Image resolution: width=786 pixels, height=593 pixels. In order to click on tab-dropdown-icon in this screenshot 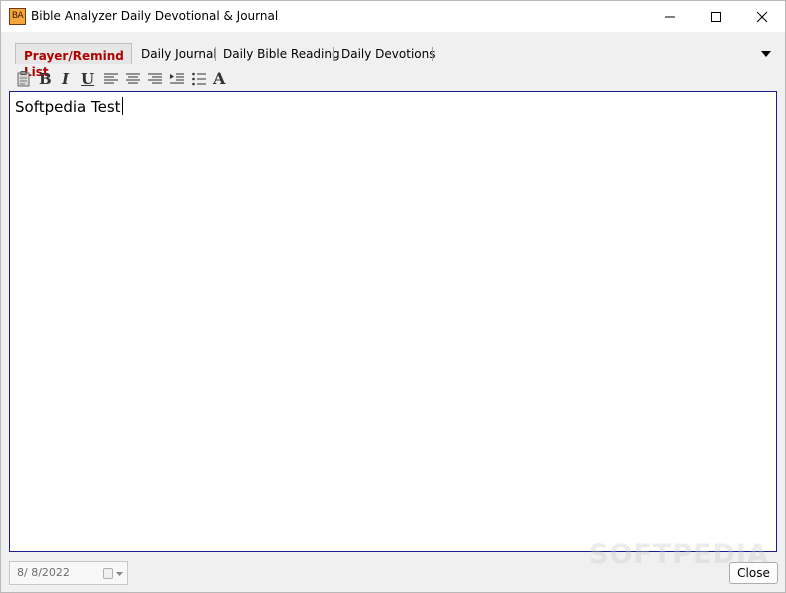, I will do `click(766, 54)`.